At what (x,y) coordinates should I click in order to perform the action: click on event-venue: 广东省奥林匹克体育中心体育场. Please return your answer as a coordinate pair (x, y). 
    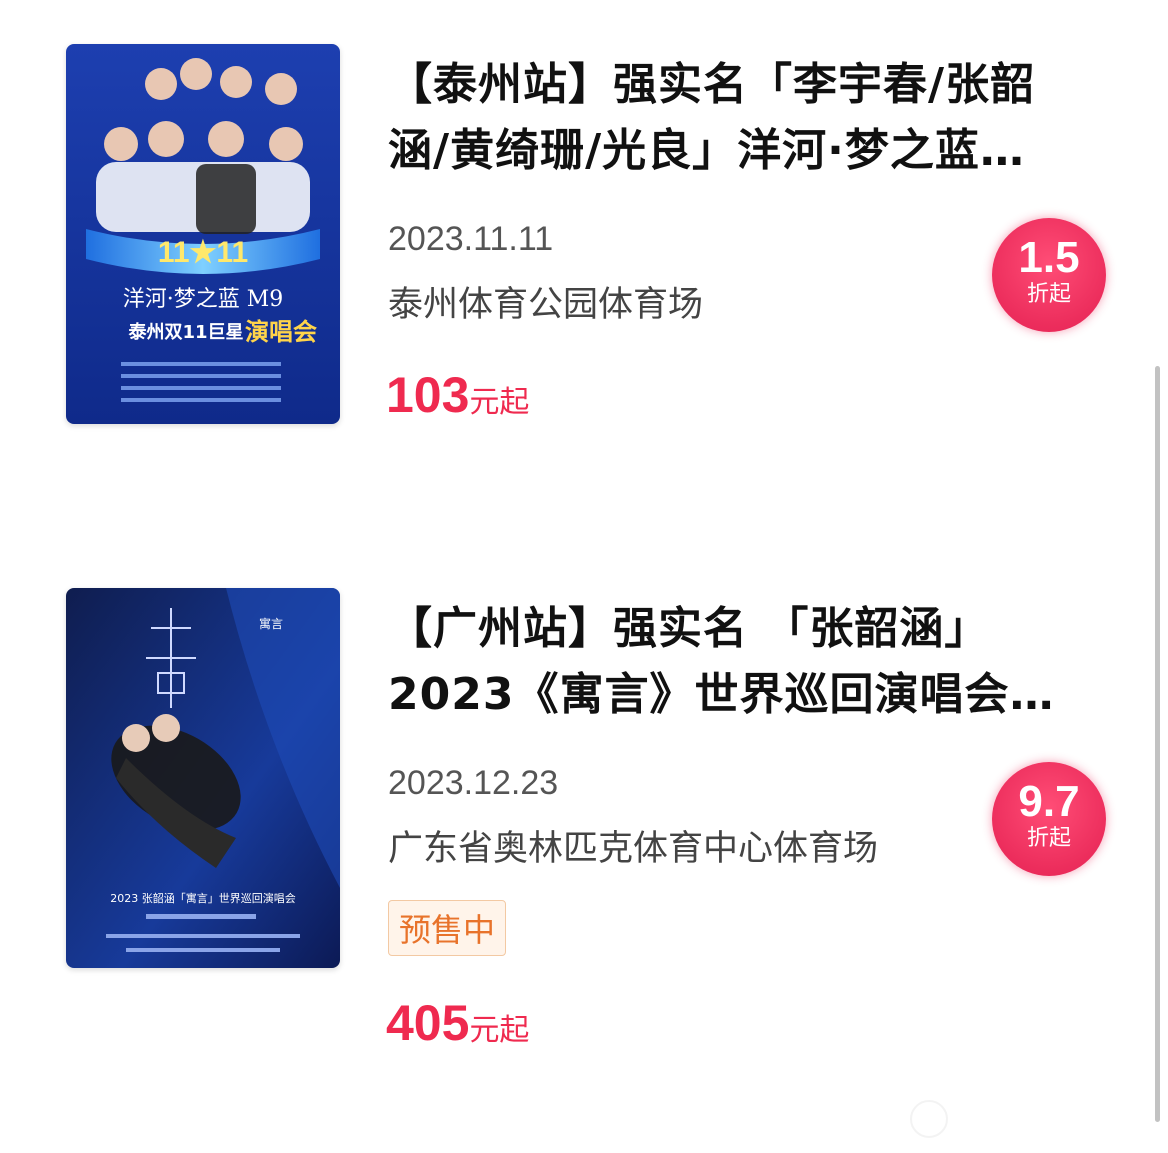
    Looking at the image, I should click on (633, 849).